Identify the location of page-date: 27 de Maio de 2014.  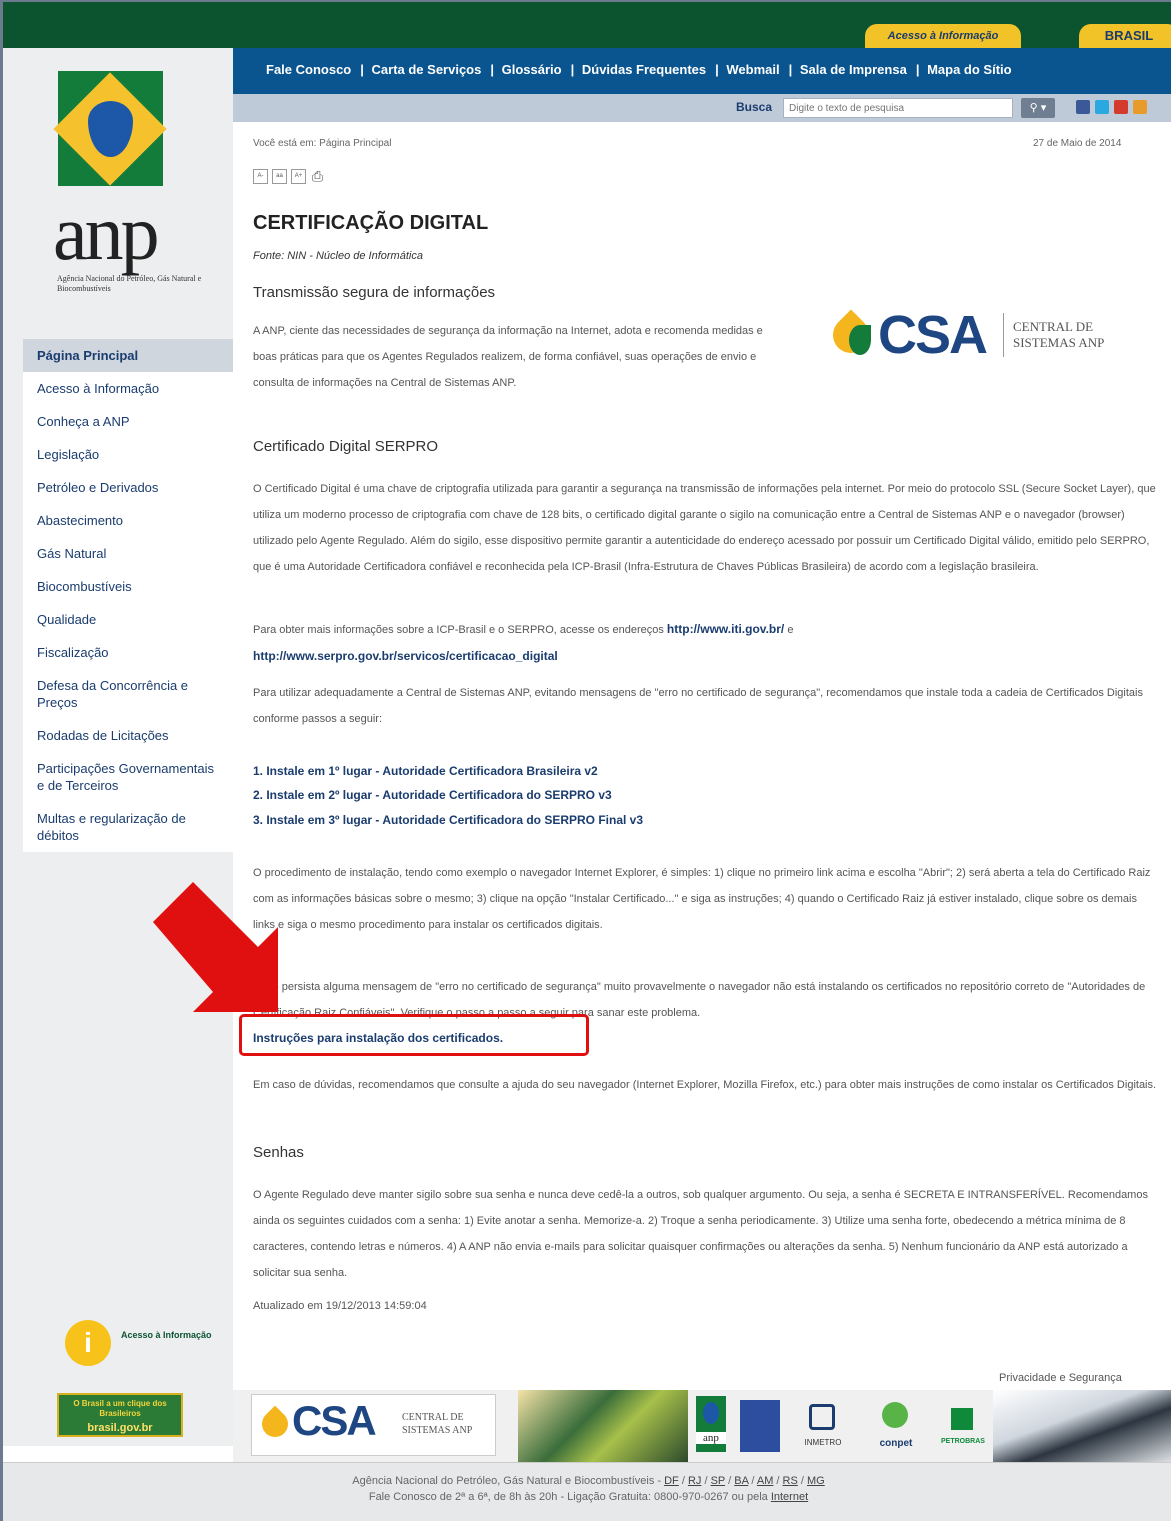
(1077, 143).